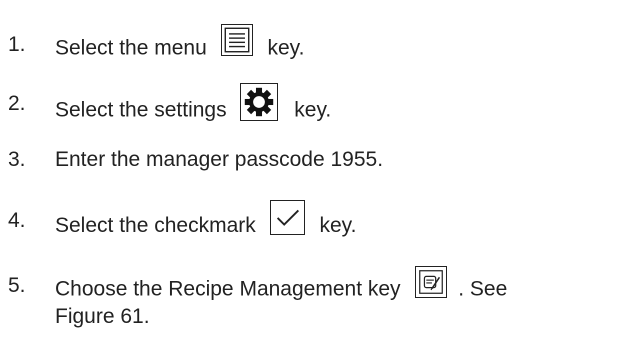 The image size is (624, 356). What do you see at coordinates (236, 40) in the screenshot?
I see `menu-icon` at bounding box center [236, 40].